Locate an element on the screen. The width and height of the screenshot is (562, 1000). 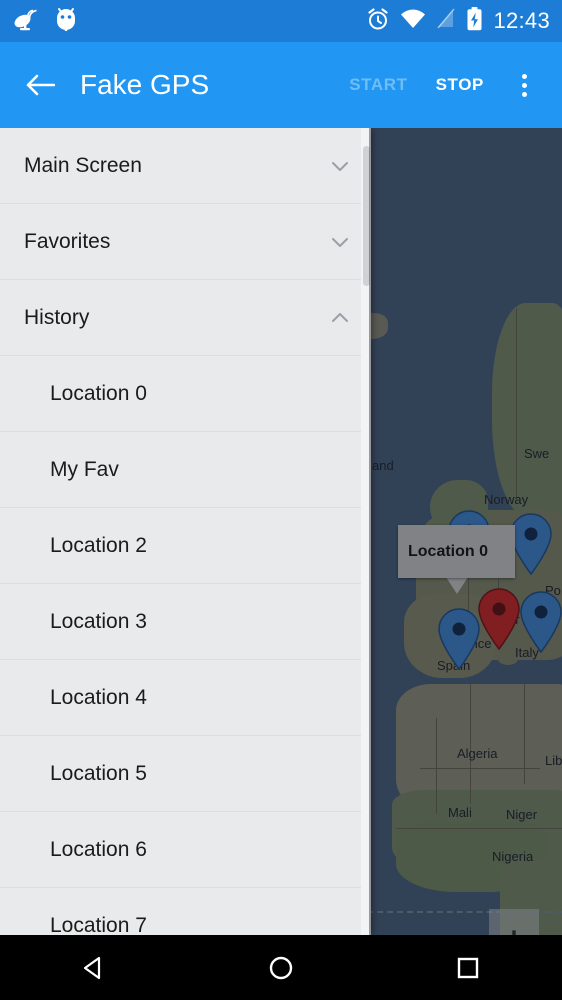
status-bar: 12:43 is located at coordinates (281, 21).